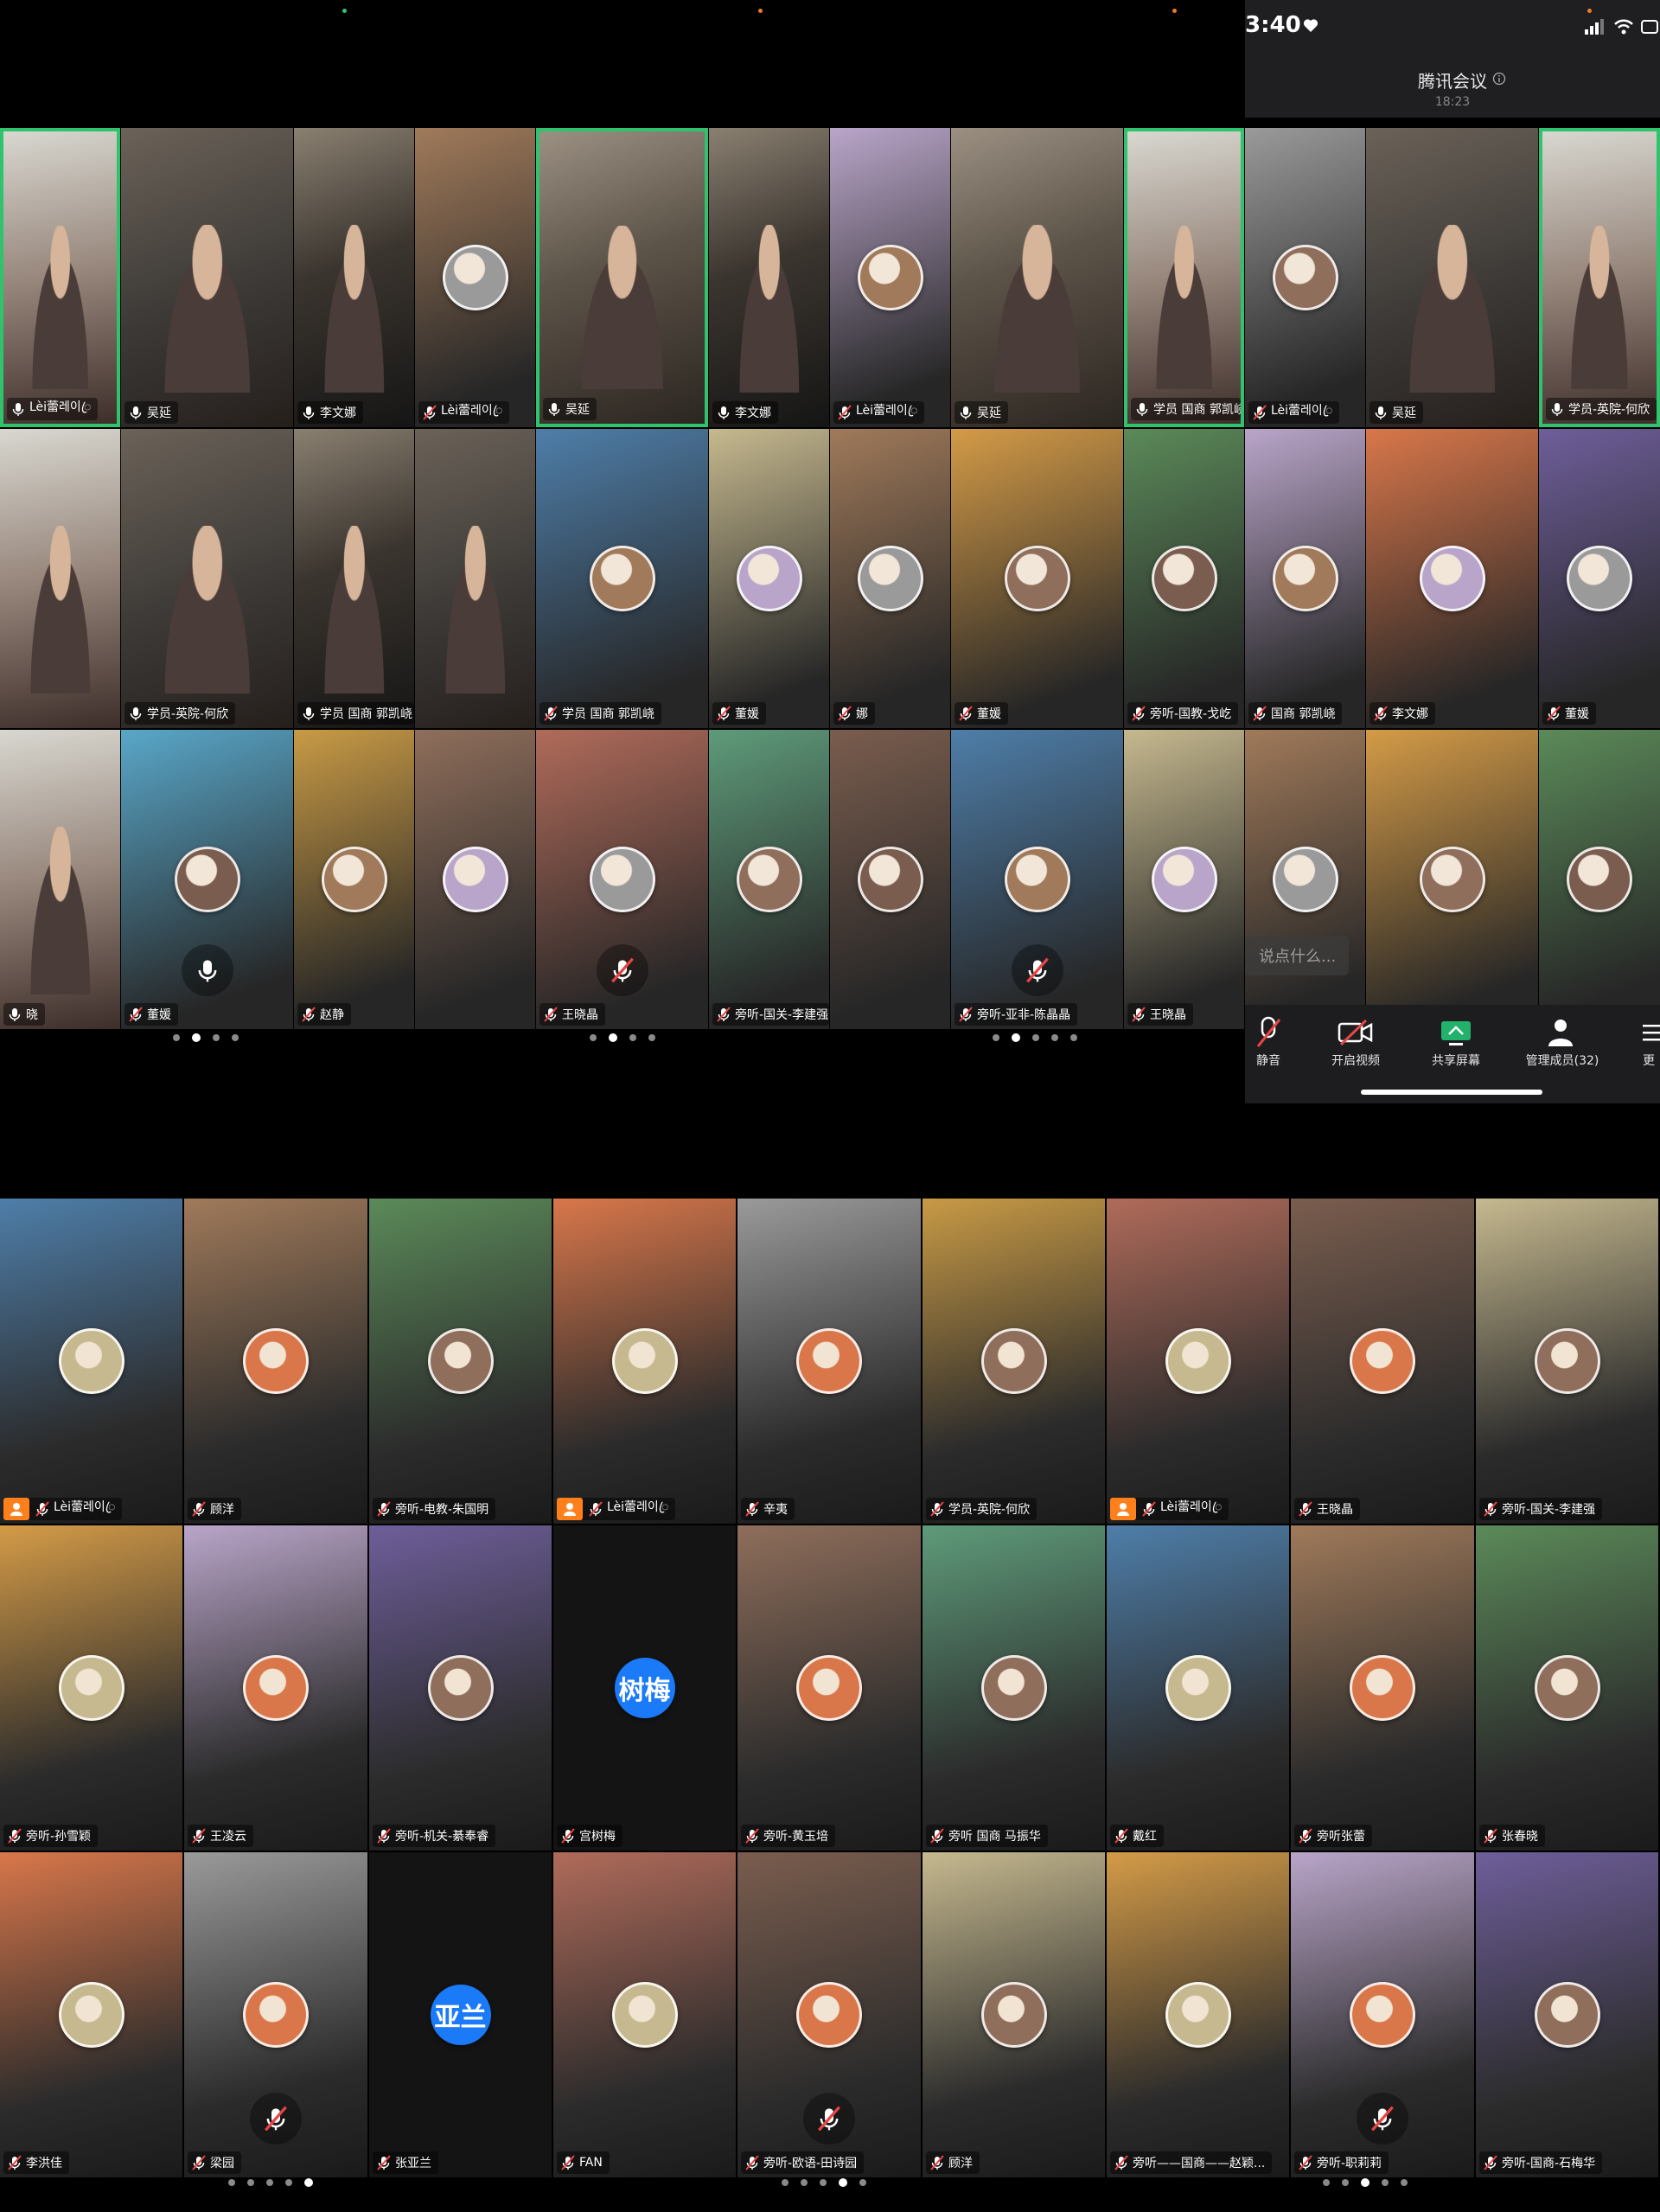 The image size is (1660, 2212). Describe the element at coordinates (18, 409) in the screenshot. I see `mic-icon` at that location.